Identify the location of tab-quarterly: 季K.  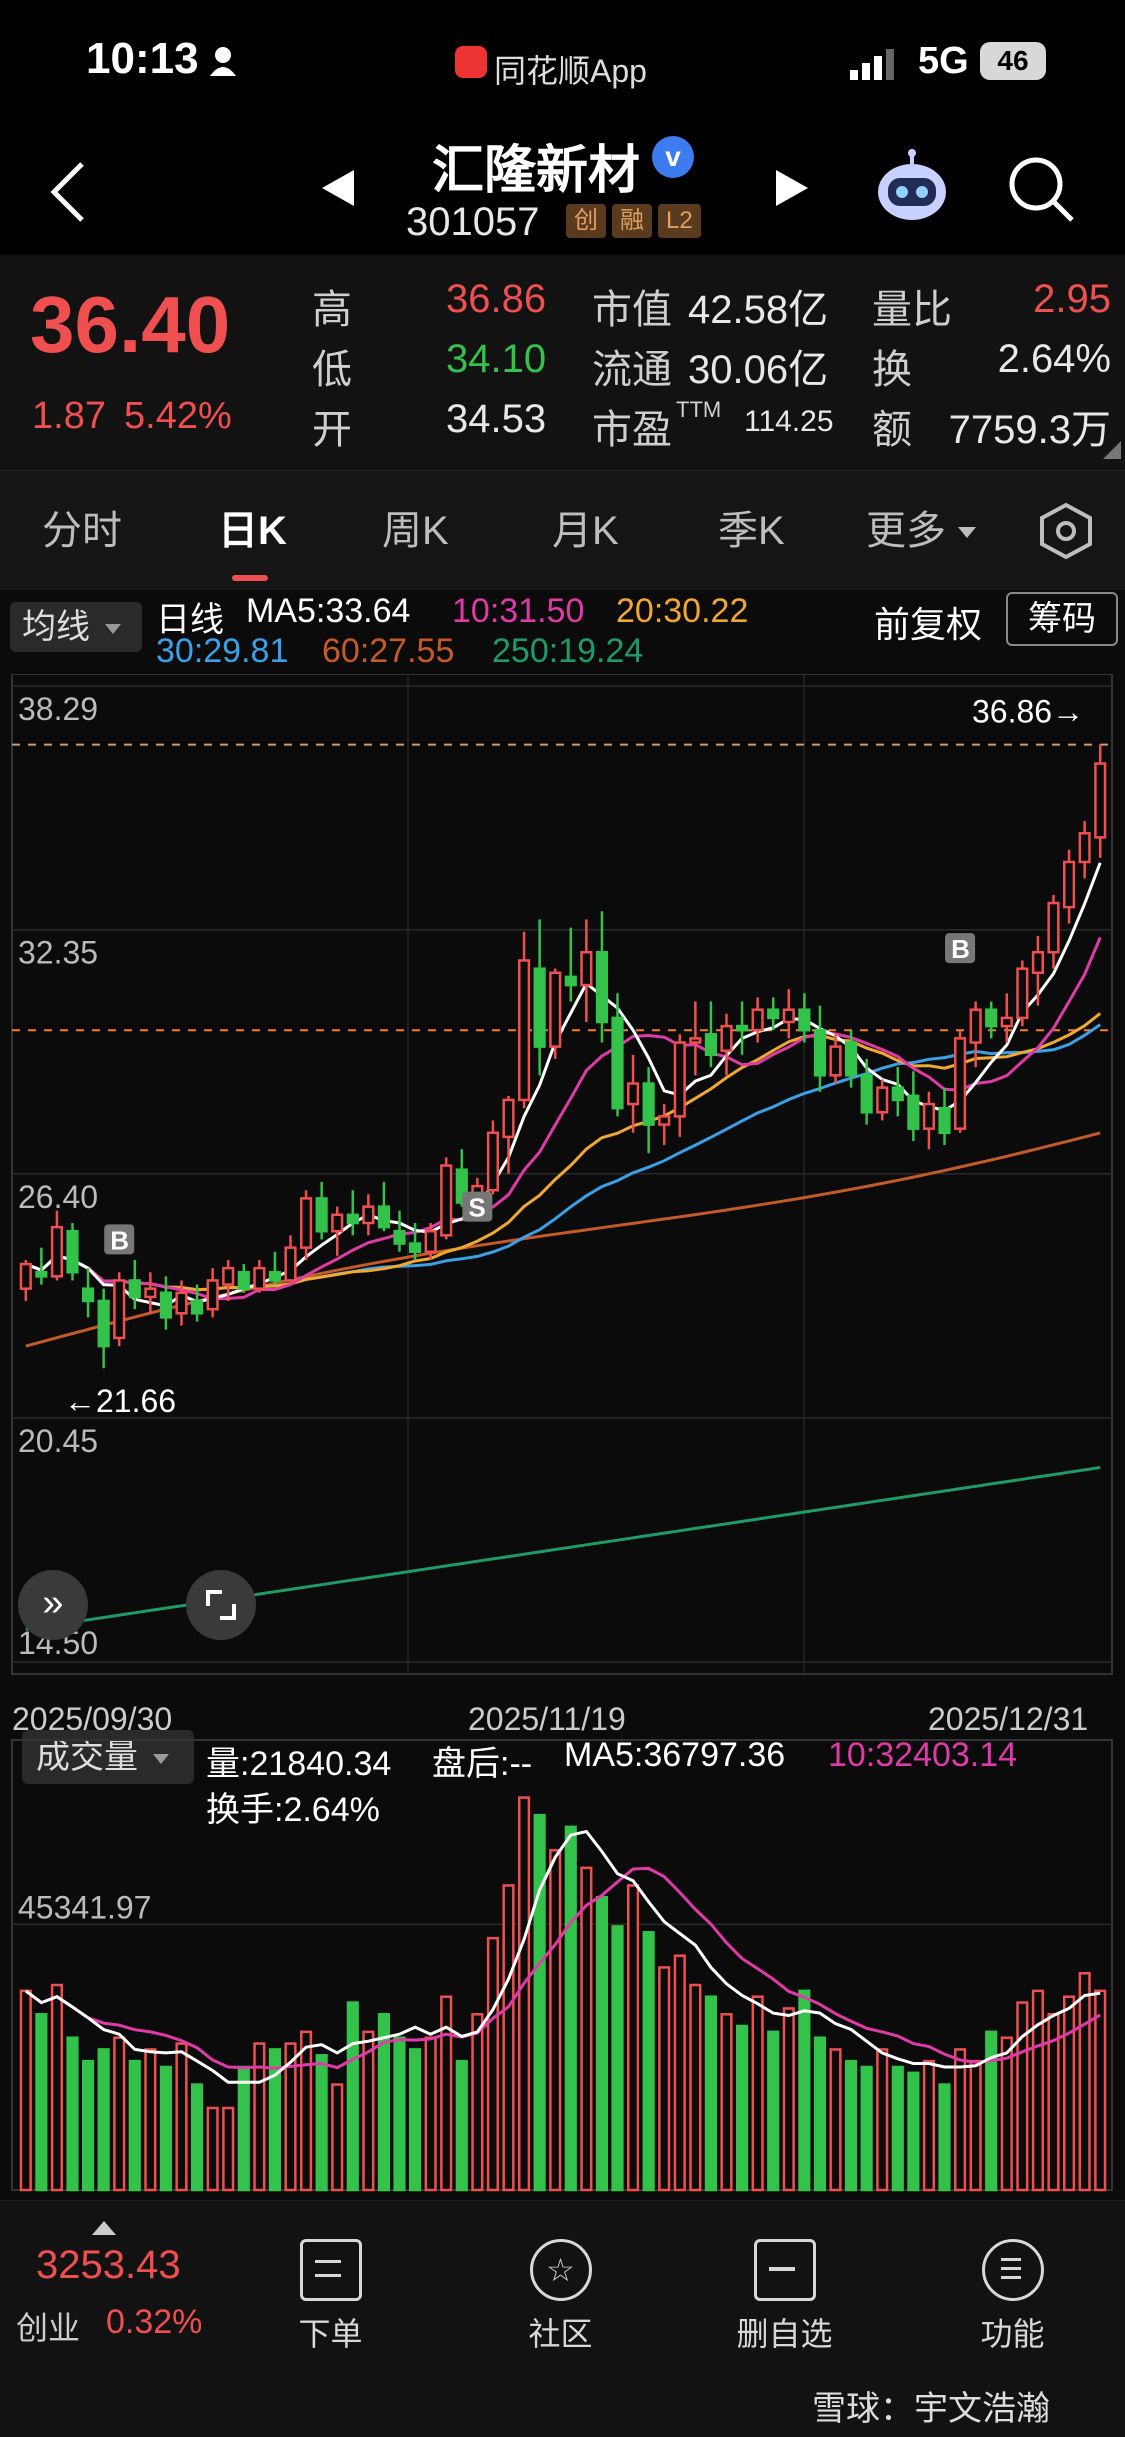
(751, 531).